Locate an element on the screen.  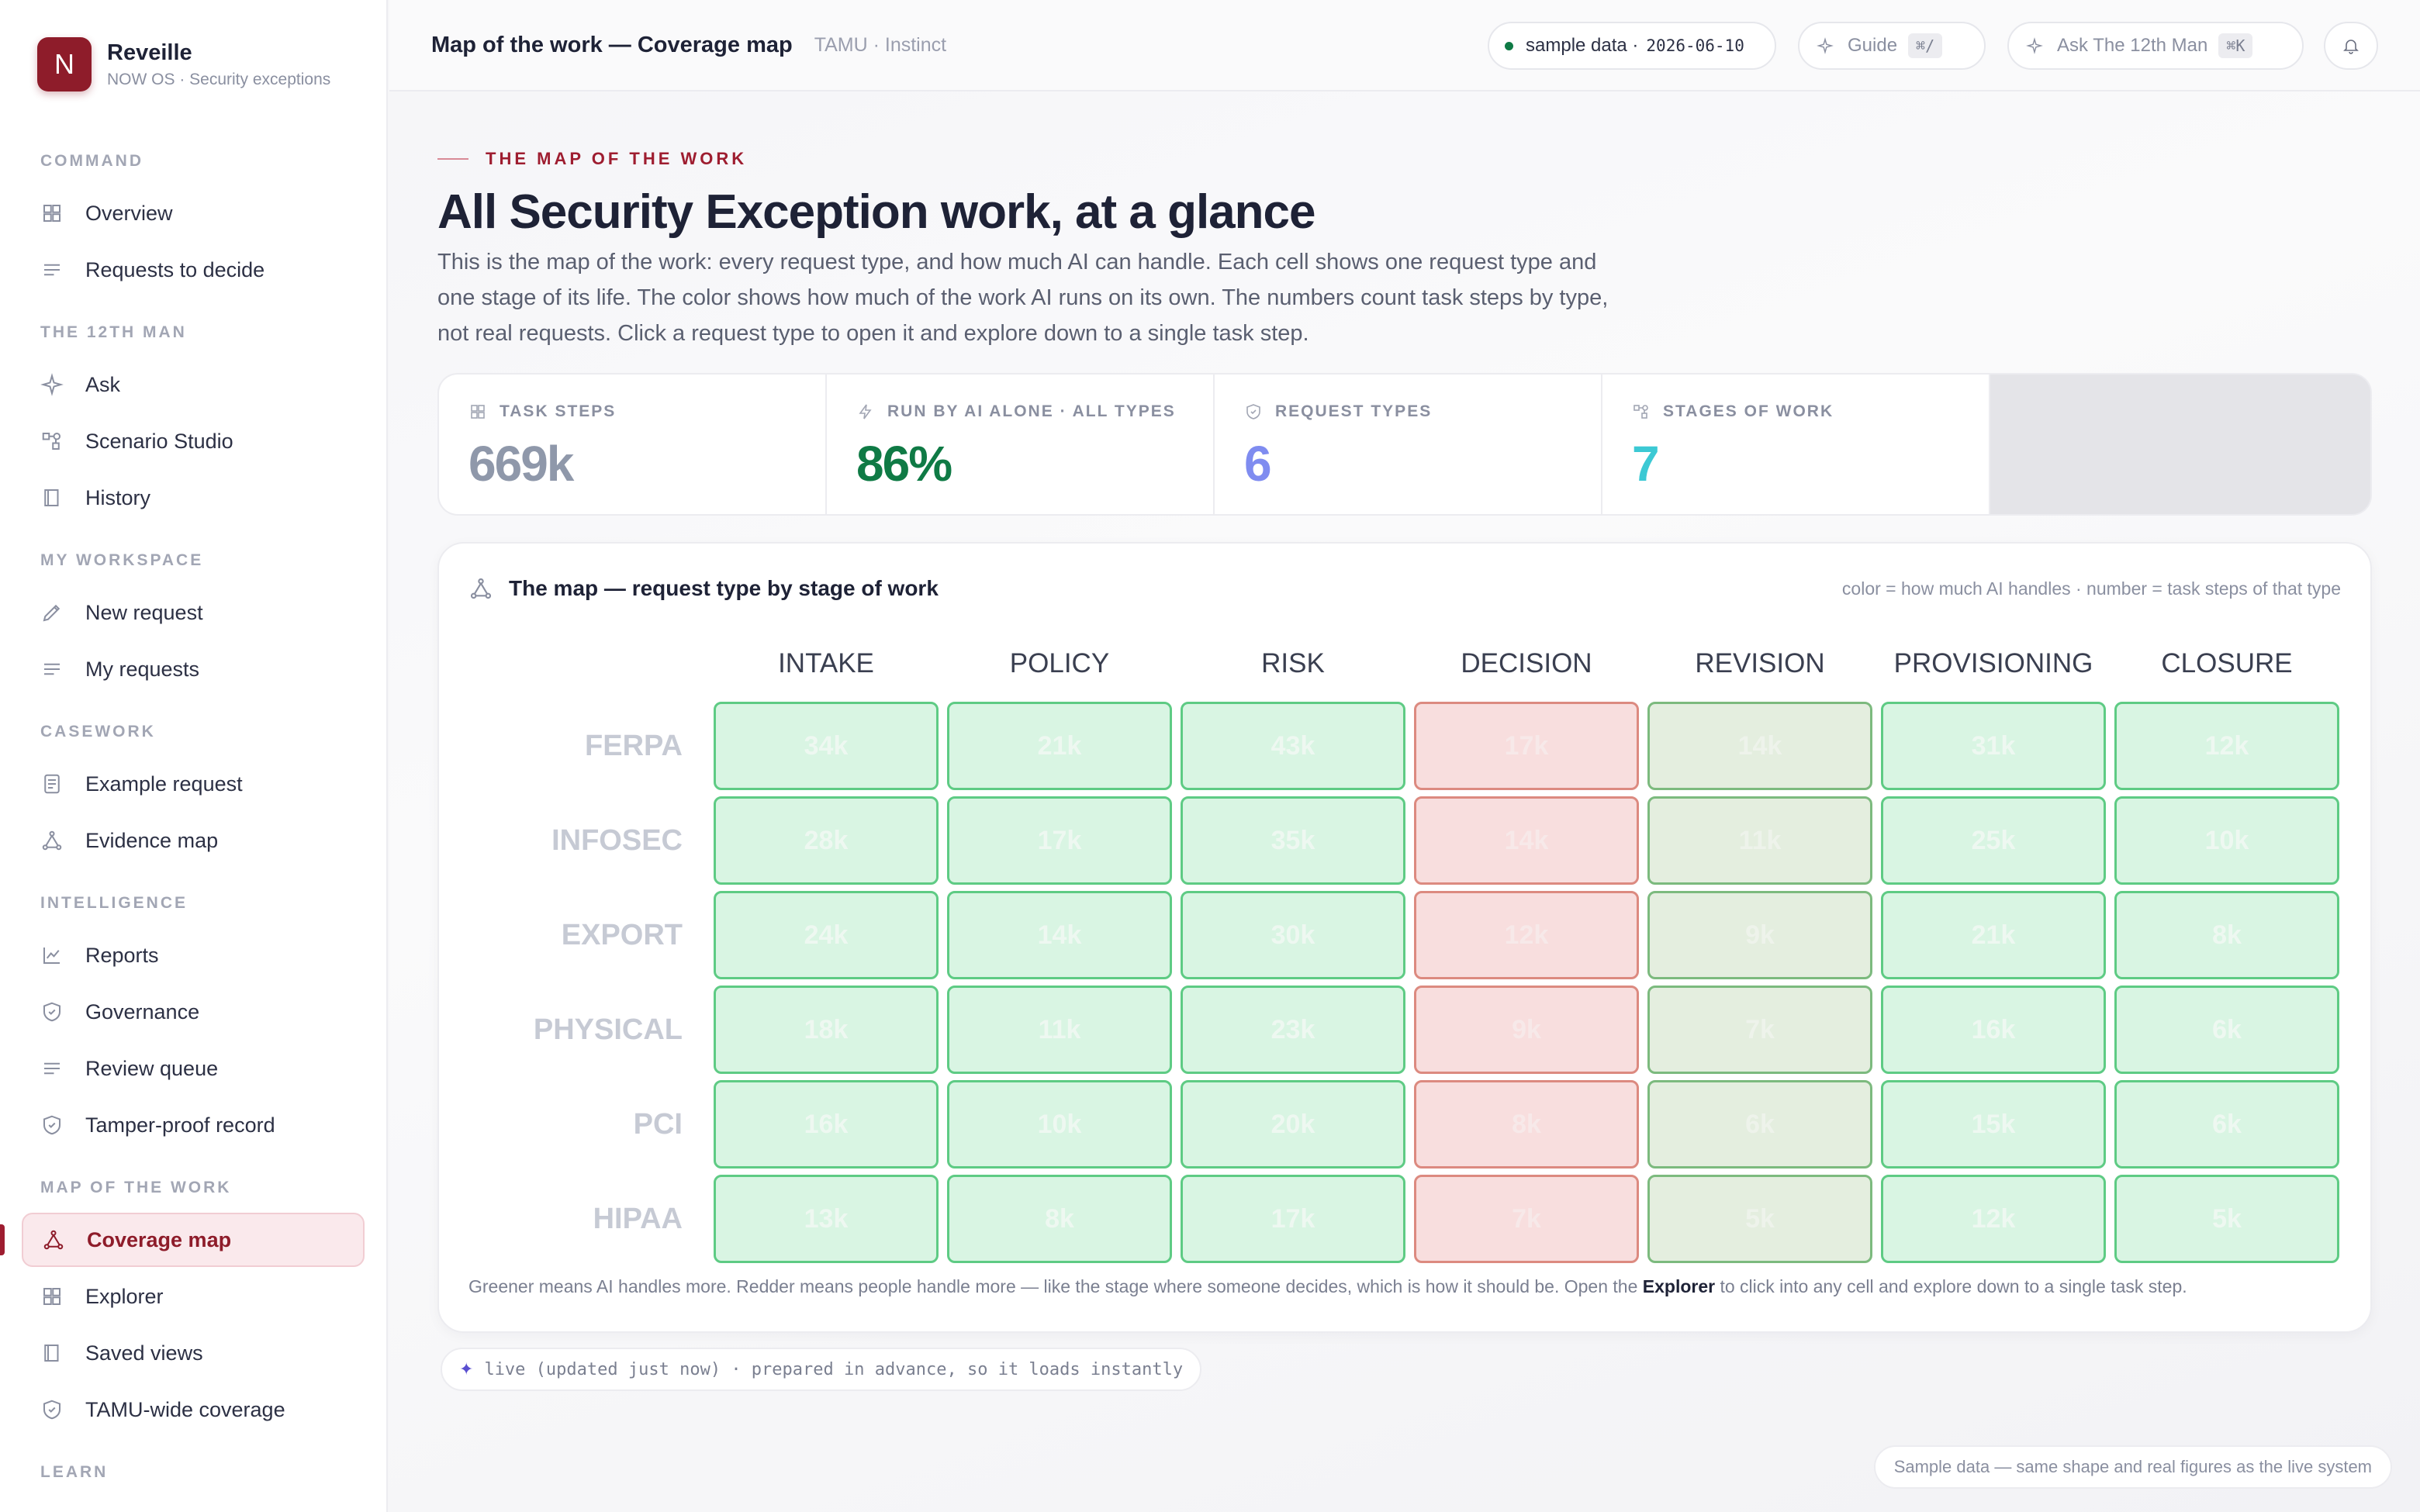
stat-value: 669k is located at coordinates (521, 464).